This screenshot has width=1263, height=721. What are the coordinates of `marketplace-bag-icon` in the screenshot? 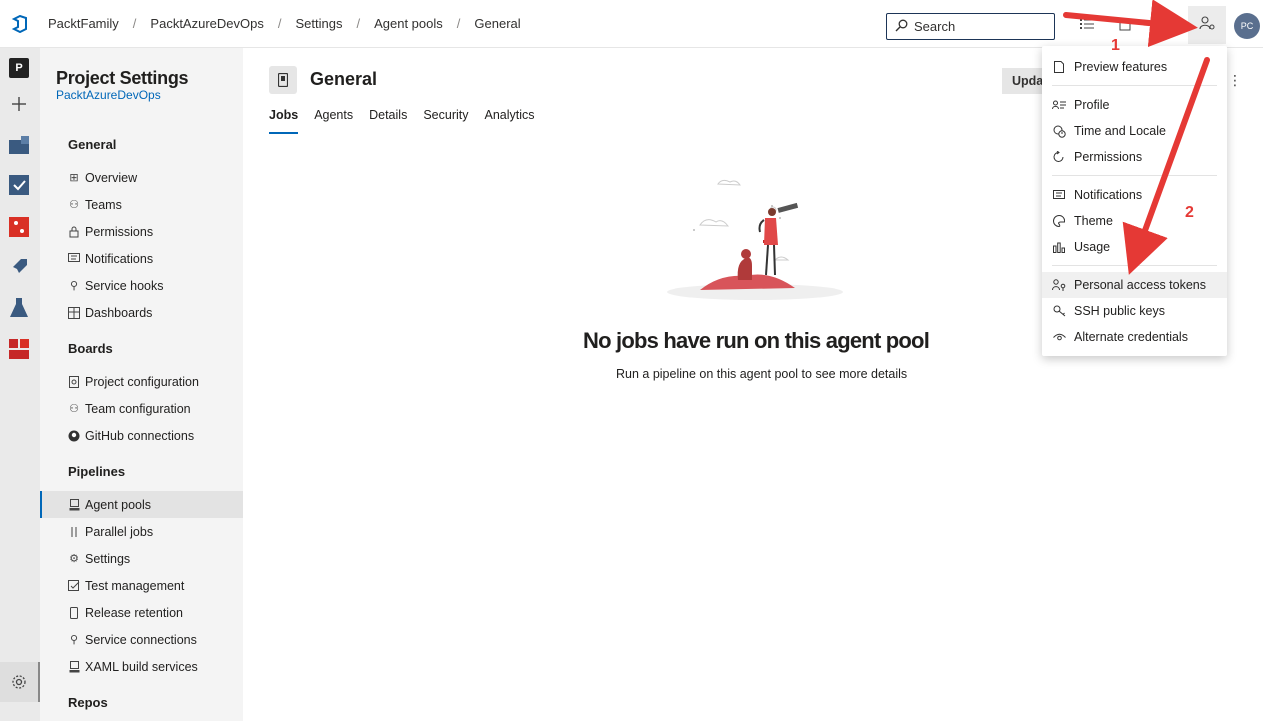 It's located at (1125, 24).